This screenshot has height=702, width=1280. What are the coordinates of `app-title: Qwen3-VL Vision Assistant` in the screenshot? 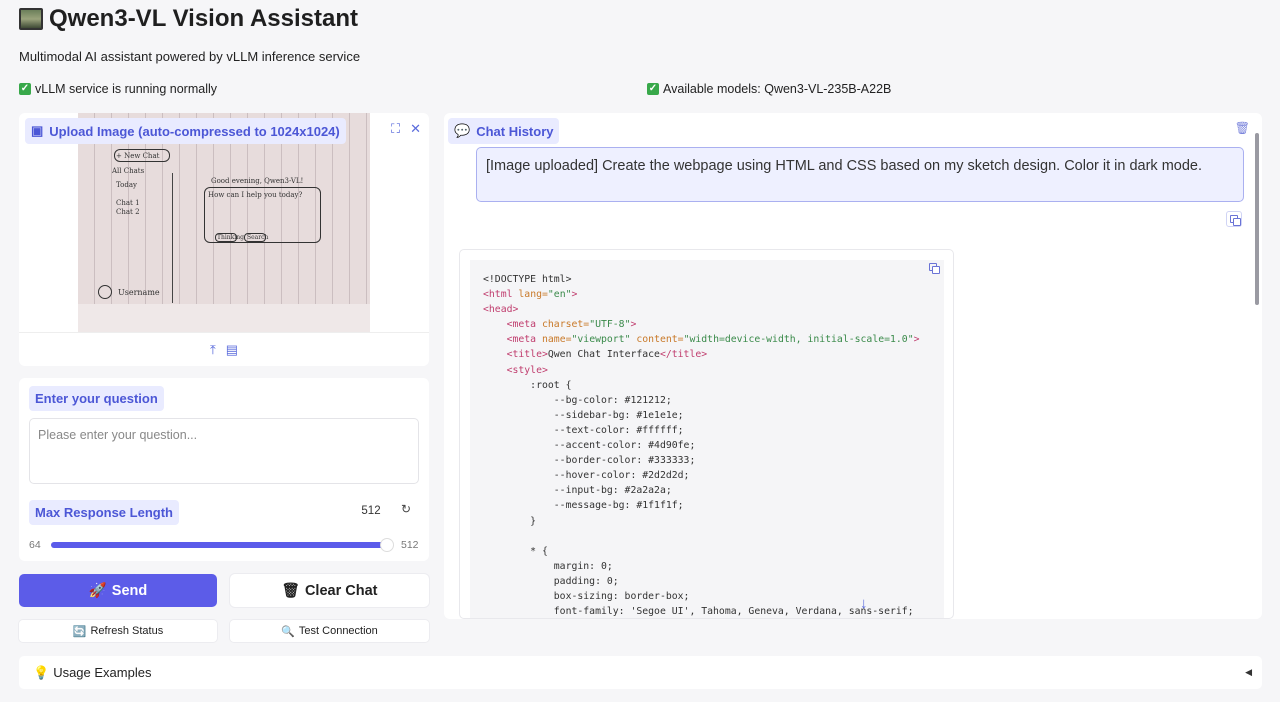 It's located at (188, 19).